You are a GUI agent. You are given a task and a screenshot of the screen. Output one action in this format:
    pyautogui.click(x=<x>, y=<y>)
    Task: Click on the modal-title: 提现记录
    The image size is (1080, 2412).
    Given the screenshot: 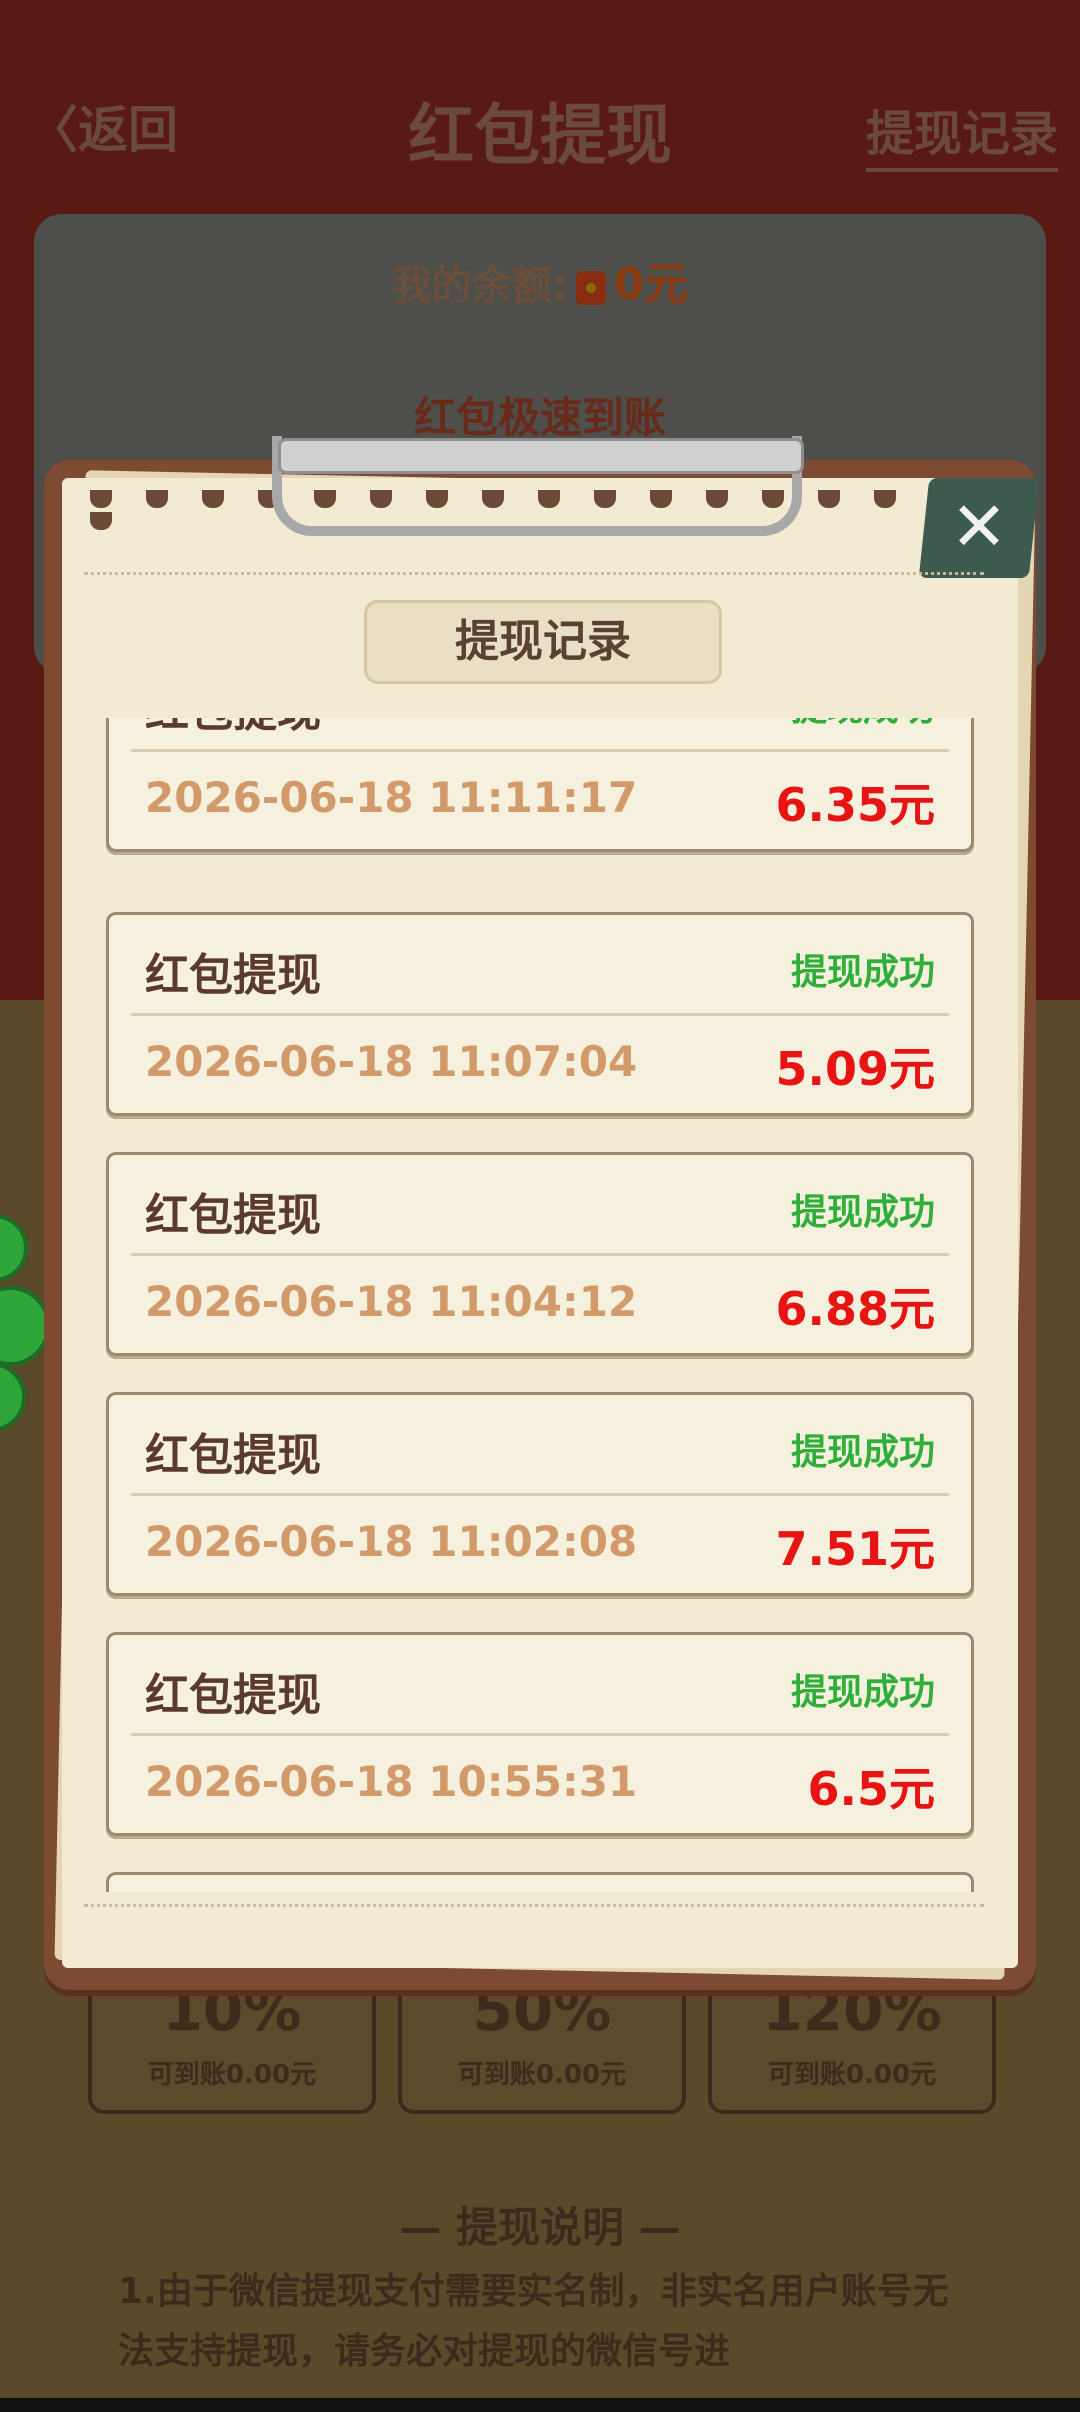 What is the action you would take?
    pyautogui.click(x=543, y=642)
    